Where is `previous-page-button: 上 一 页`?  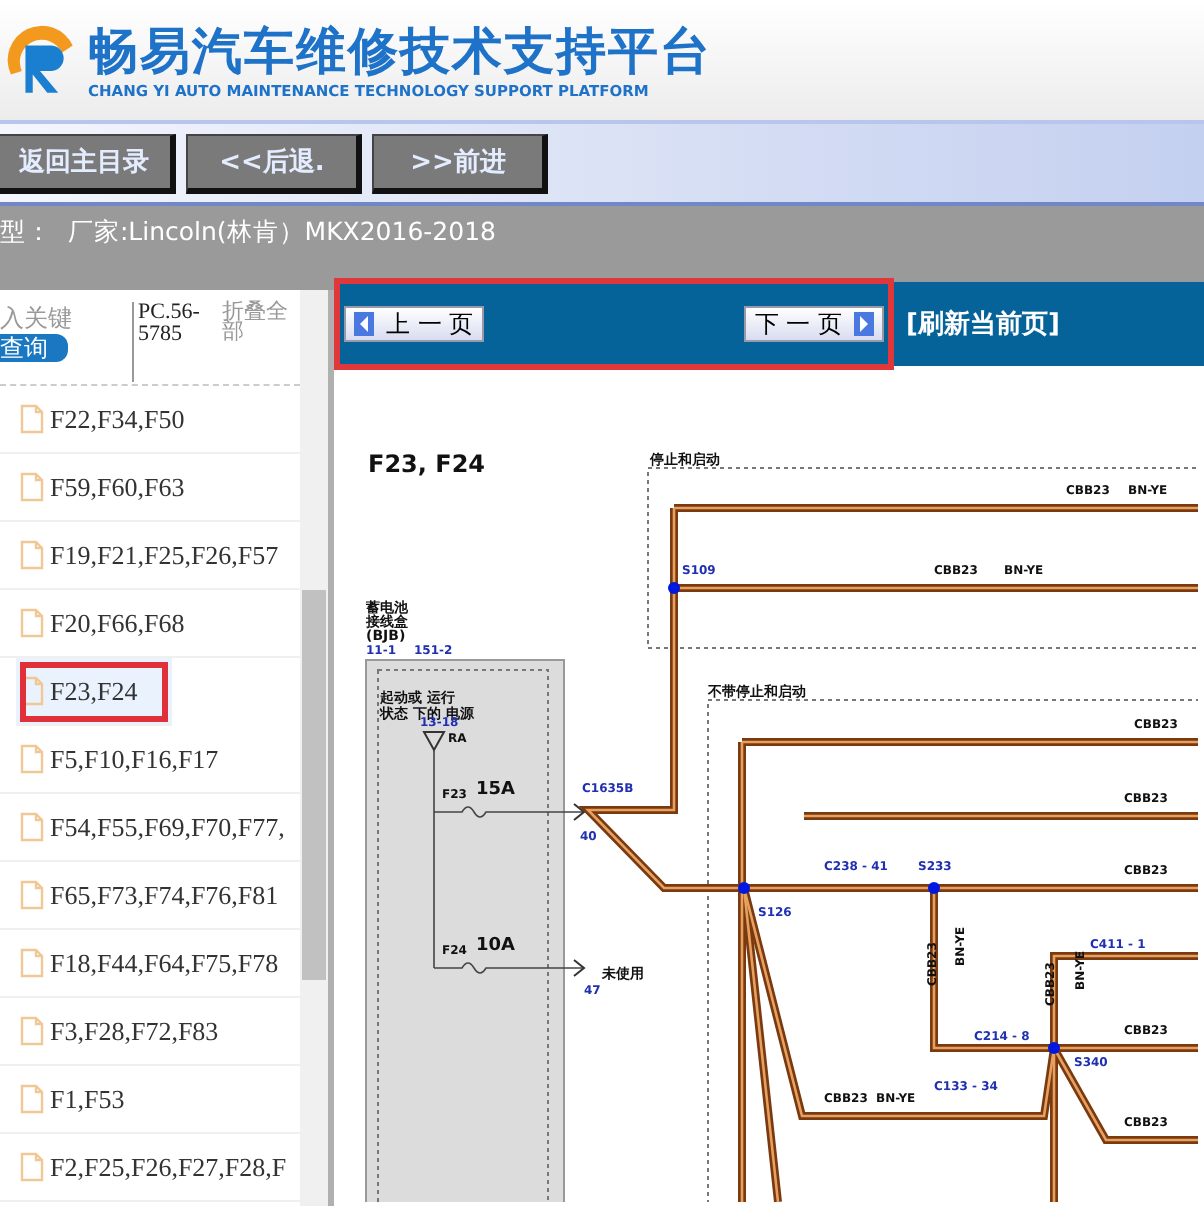 previous-page-button: 上 一 页 is located at coordinates (414, 324).